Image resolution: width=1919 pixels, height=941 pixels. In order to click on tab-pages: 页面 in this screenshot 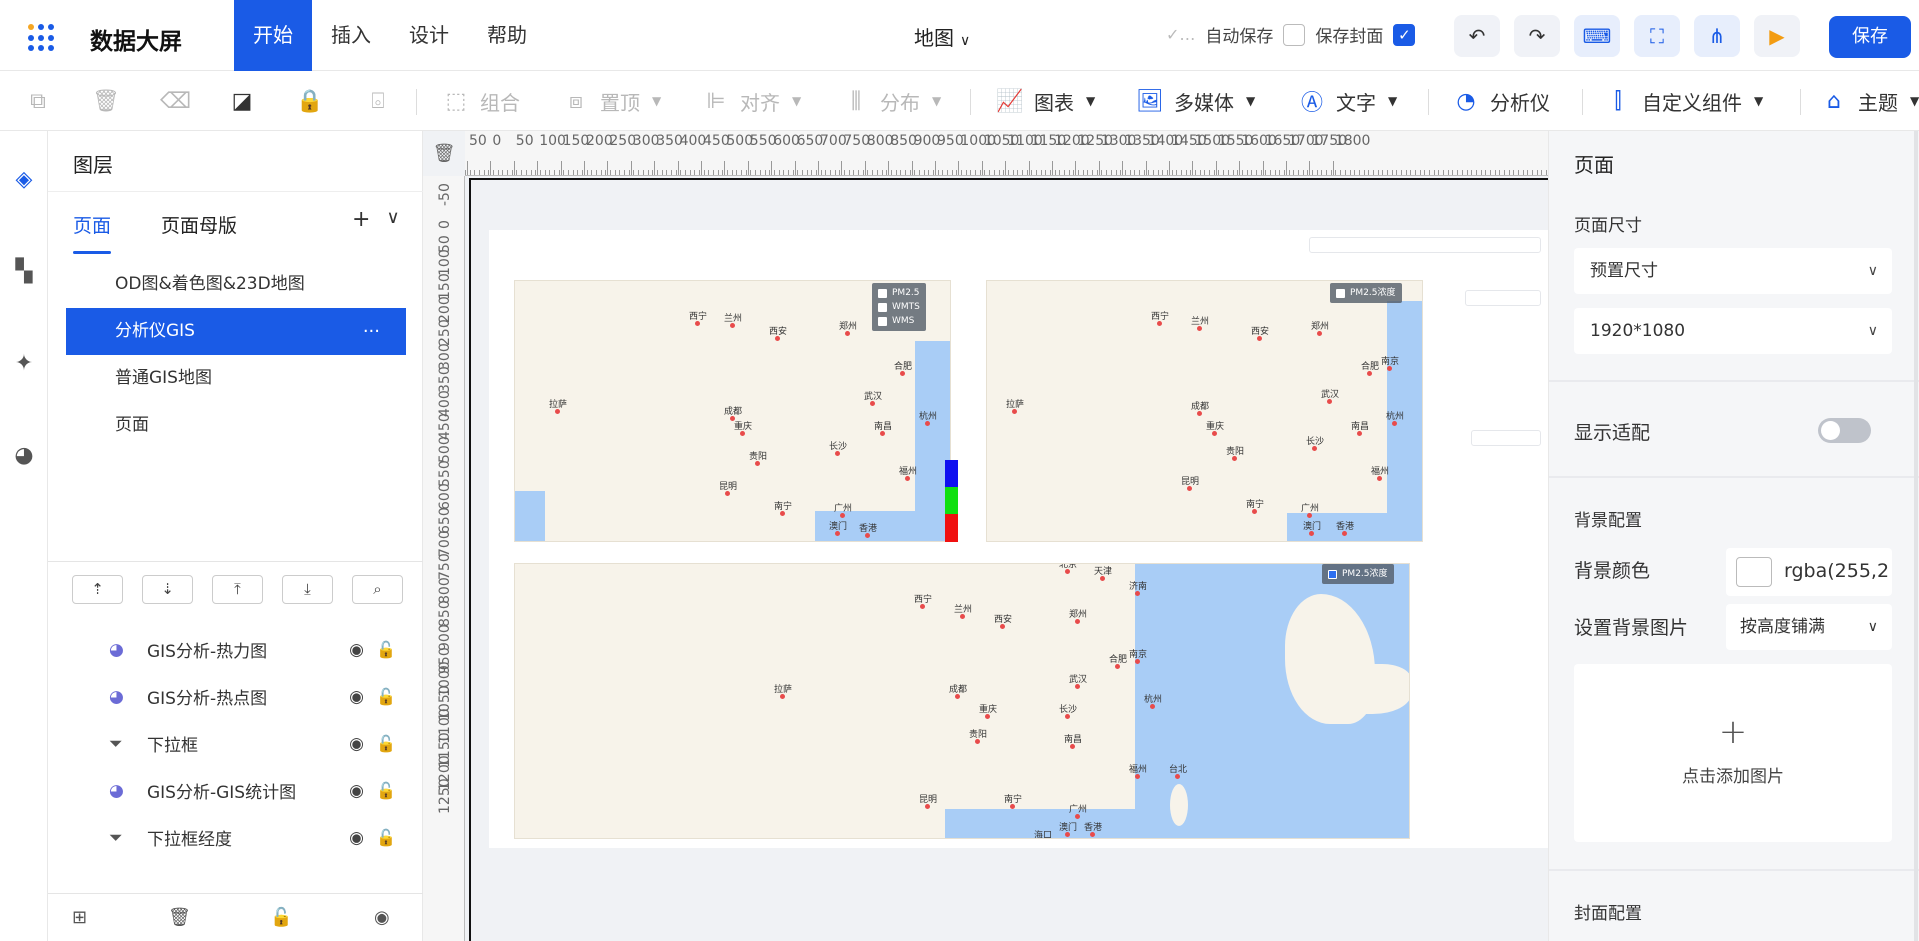, I will do `click(92, 232)`.